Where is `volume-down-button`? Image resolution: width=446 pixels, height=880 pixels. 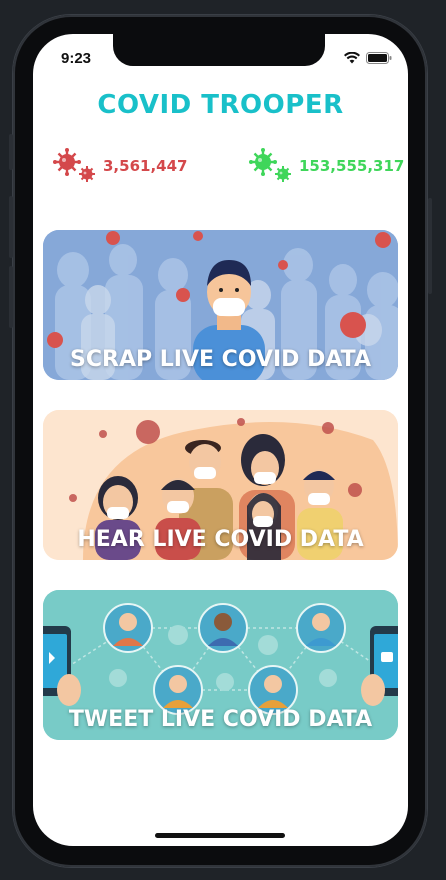 volume-down-button is located at coordinates (11, 297).